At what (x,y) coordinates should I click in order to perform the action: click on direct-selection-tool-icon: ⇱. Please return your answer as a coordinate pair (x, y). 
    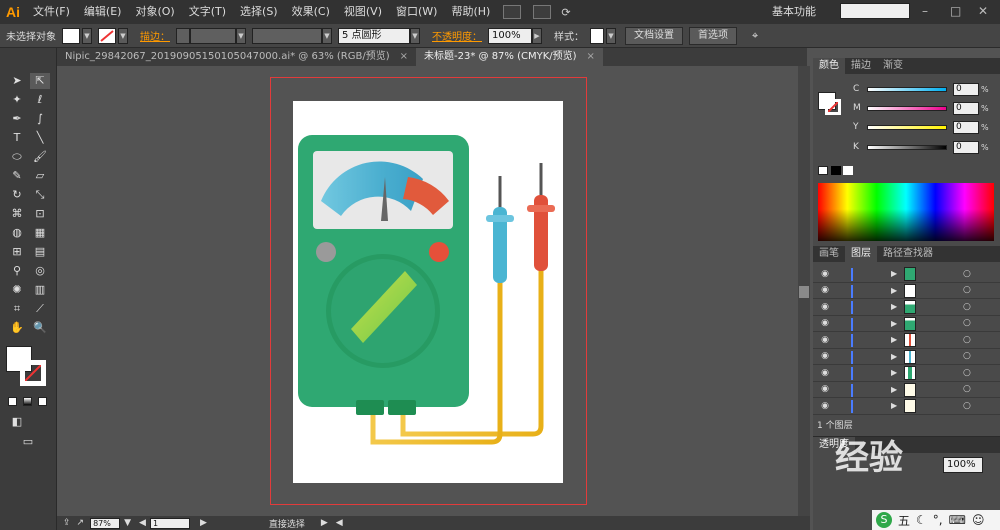
    Looking at the image, I should click on (40, 81).